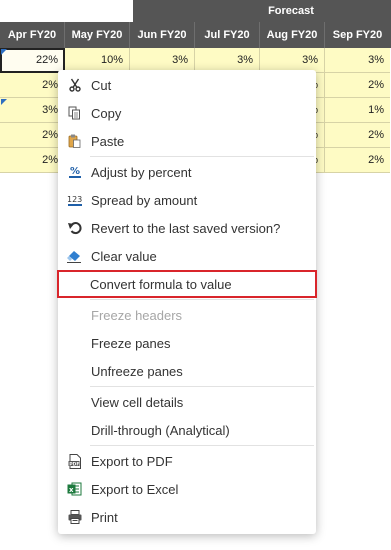 This screenshot has width=391, height=550. Describe the element at coordinates (74, 141) in the screenshot. I see `paste-icon` at that location.